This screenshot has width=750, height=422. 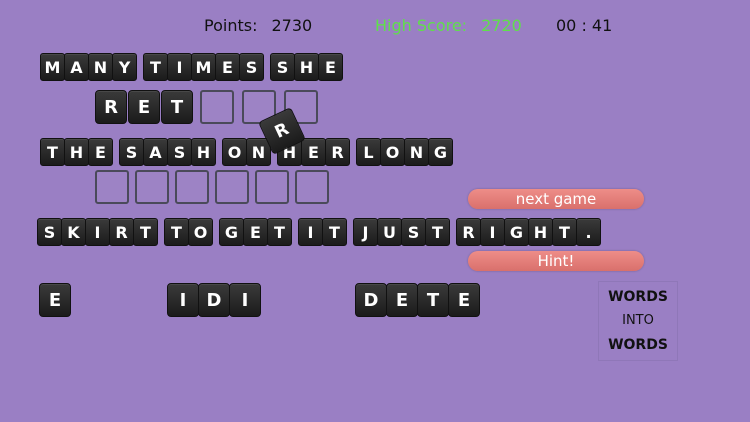 I want to click on points-display: Points: 2730, so click(x=258, y=25).